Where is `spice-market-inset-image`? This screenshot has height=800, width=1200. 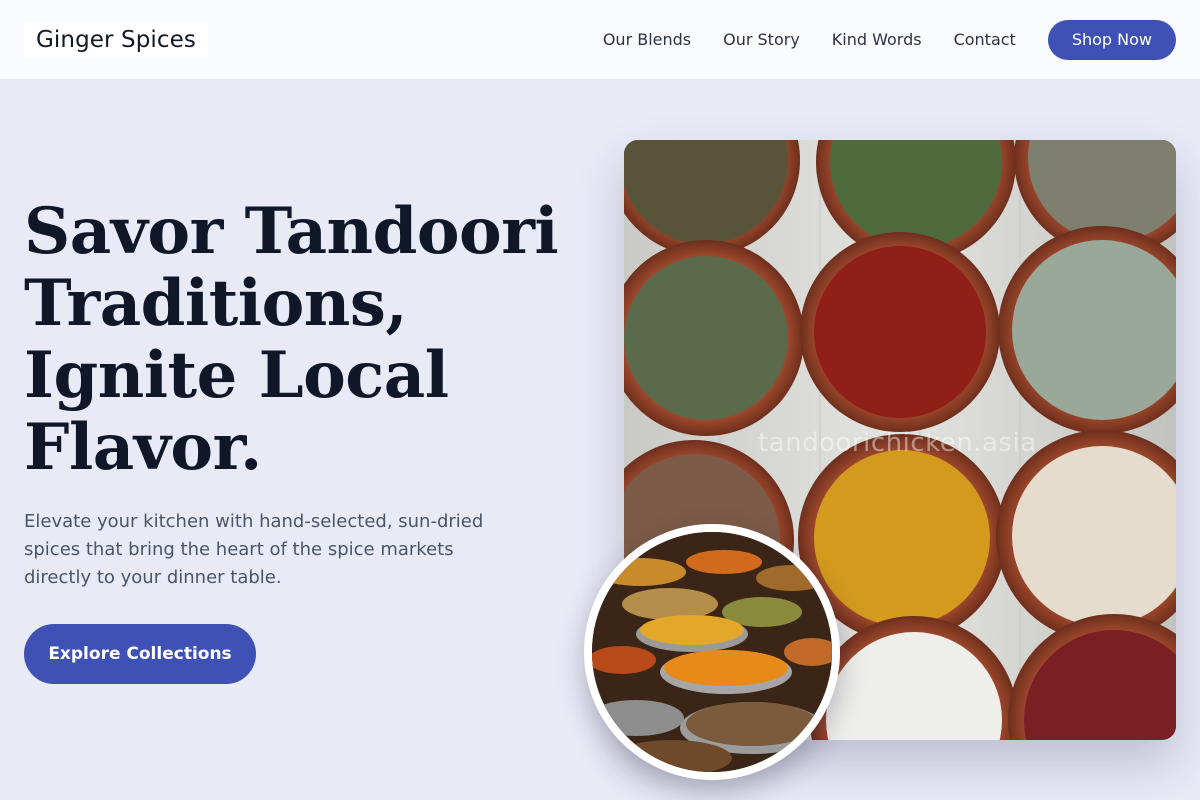
spice-market-inset-image is located at coordinates (712, 652).